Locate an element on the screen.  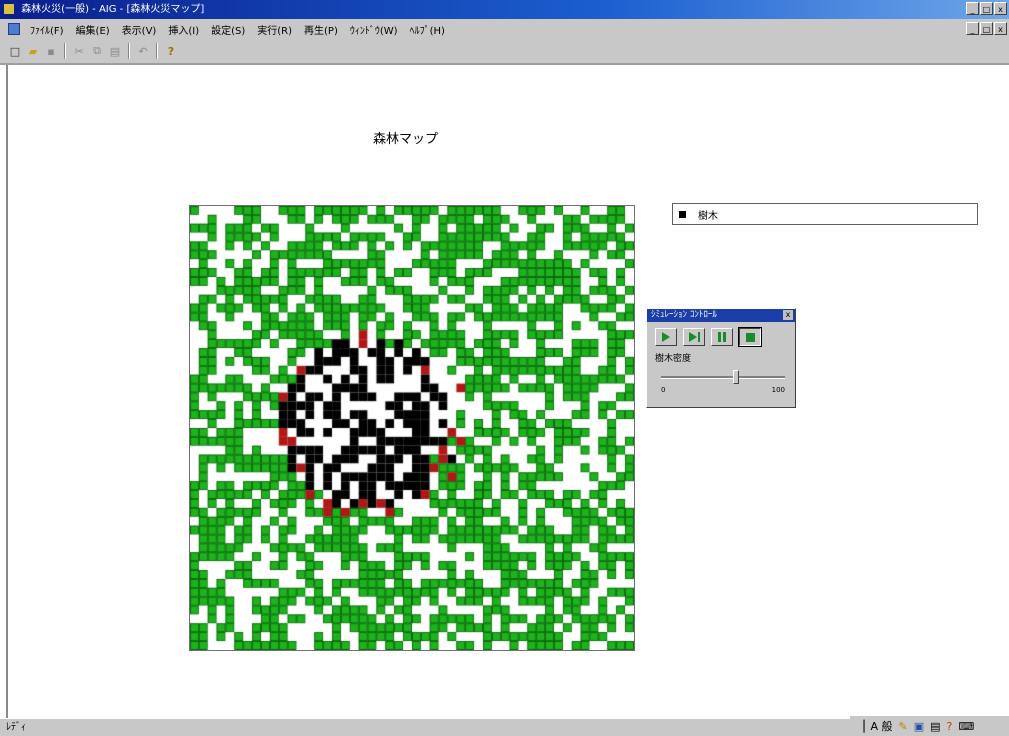
ime-toolbar: ▕ A 般 ✎ ▣ ▤ ? ⌨ is located at coordinates (929, 726).